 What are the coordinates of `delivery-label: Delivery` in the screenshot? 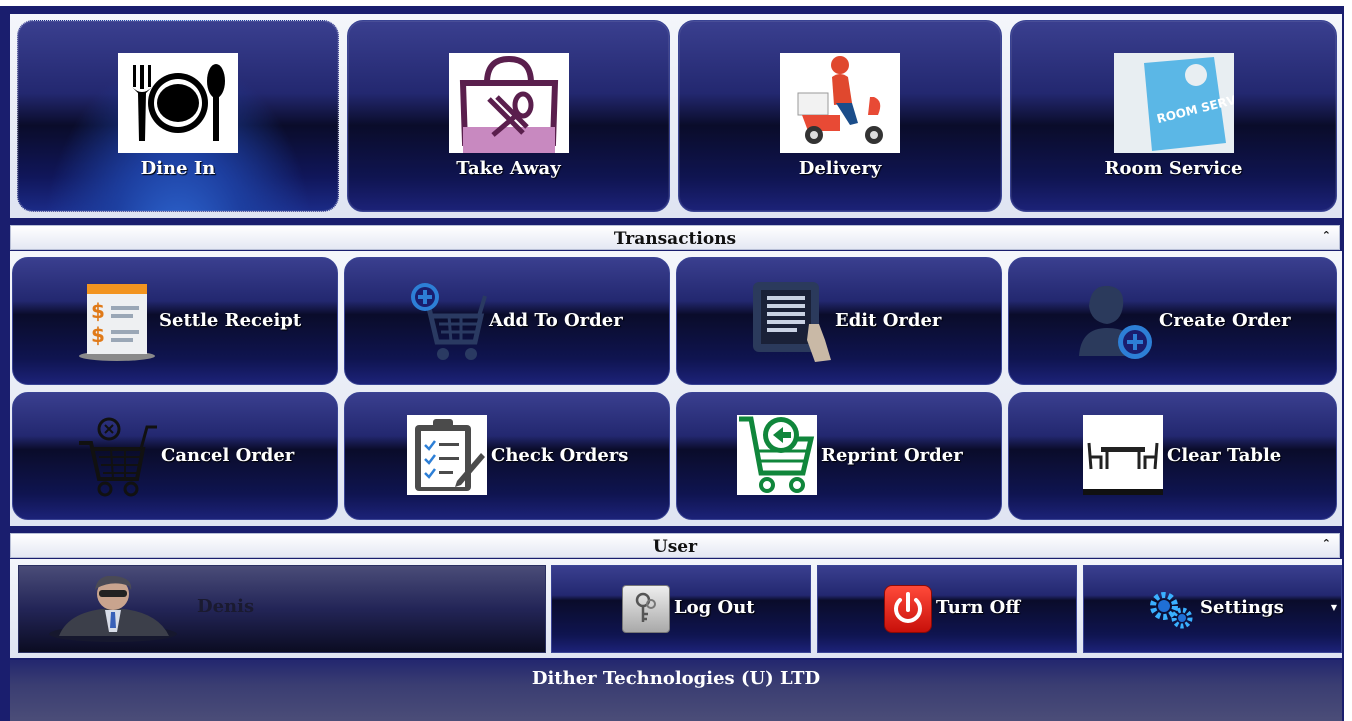 It's located at (840, 168).